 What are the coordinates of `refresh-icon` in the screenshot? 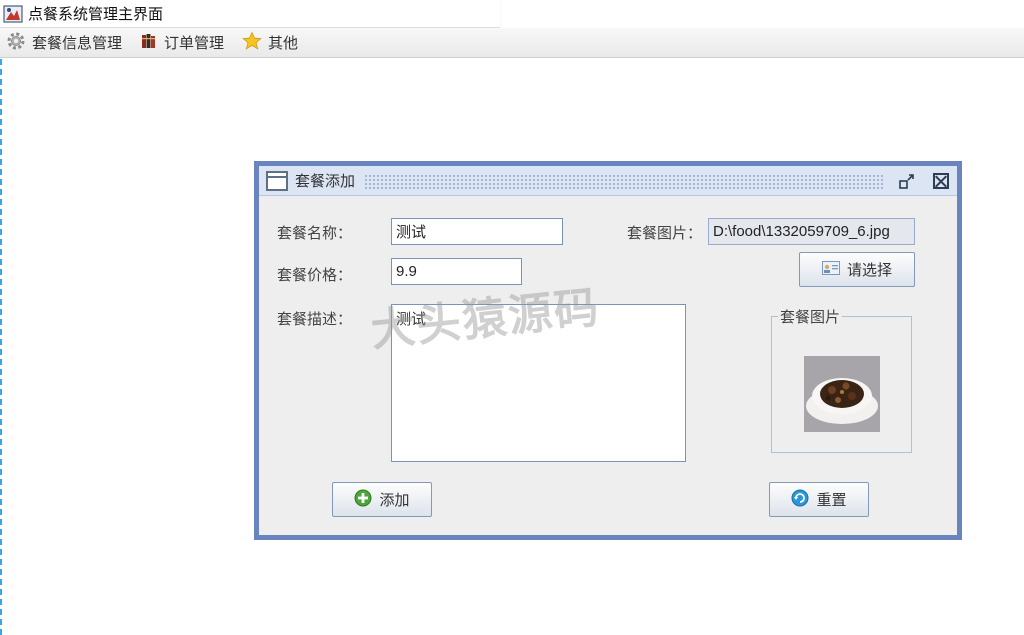 It's located at (800, 500).